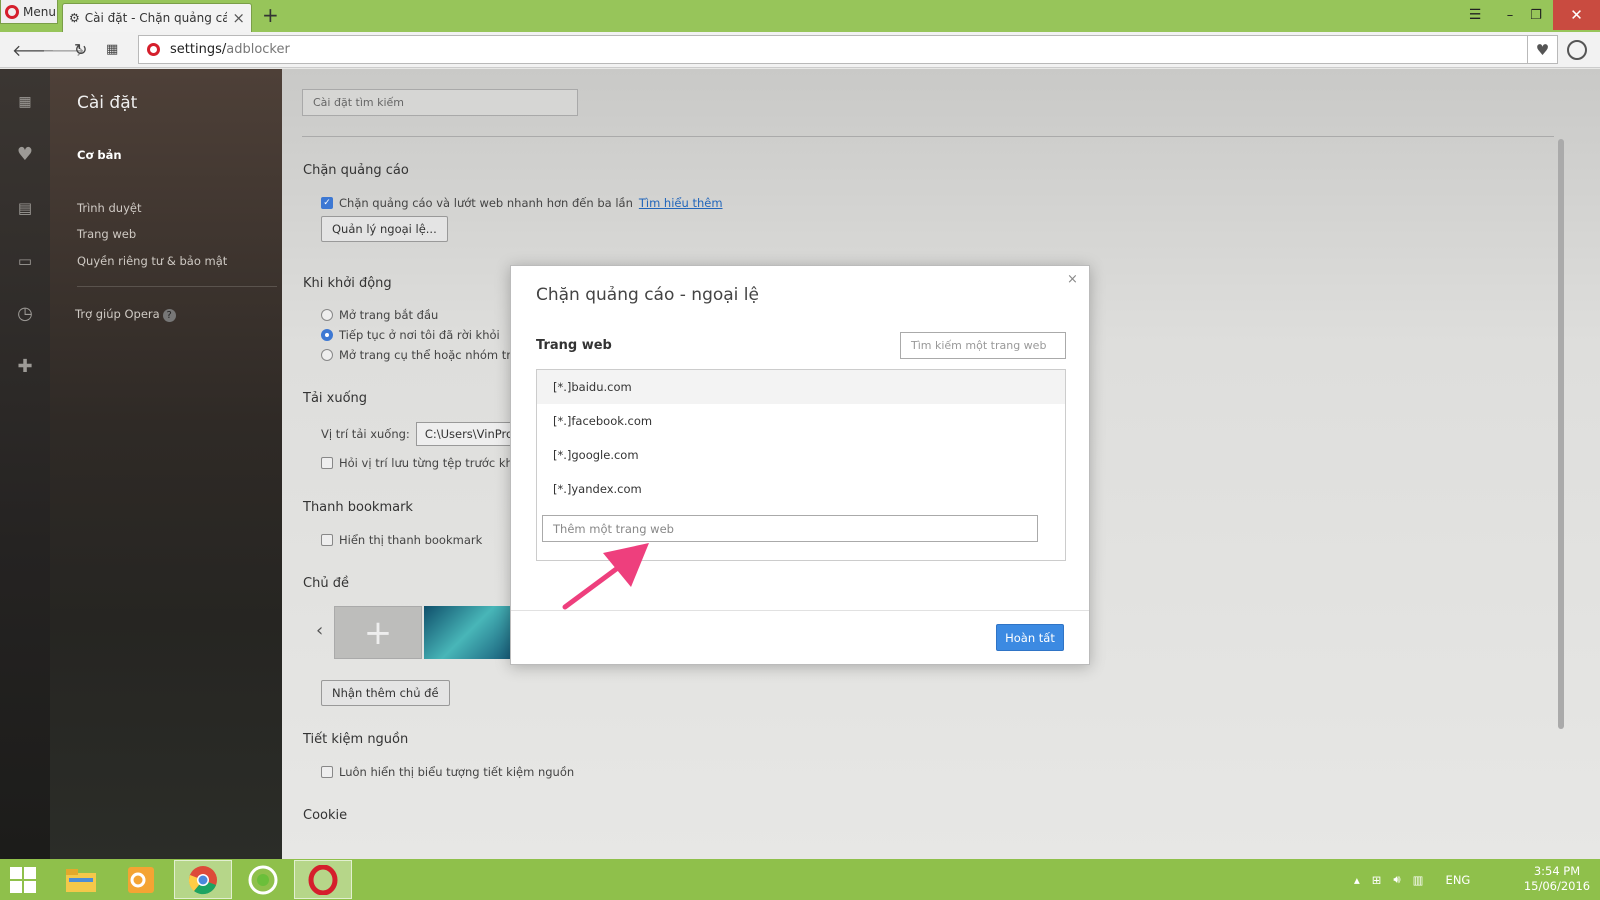 The width and height of the screenshot is (1600, 900). I want to click on address-bar-area: 🡐 🡒 ↻ ▦ settings/adblocker ♥, so click(800, 50).